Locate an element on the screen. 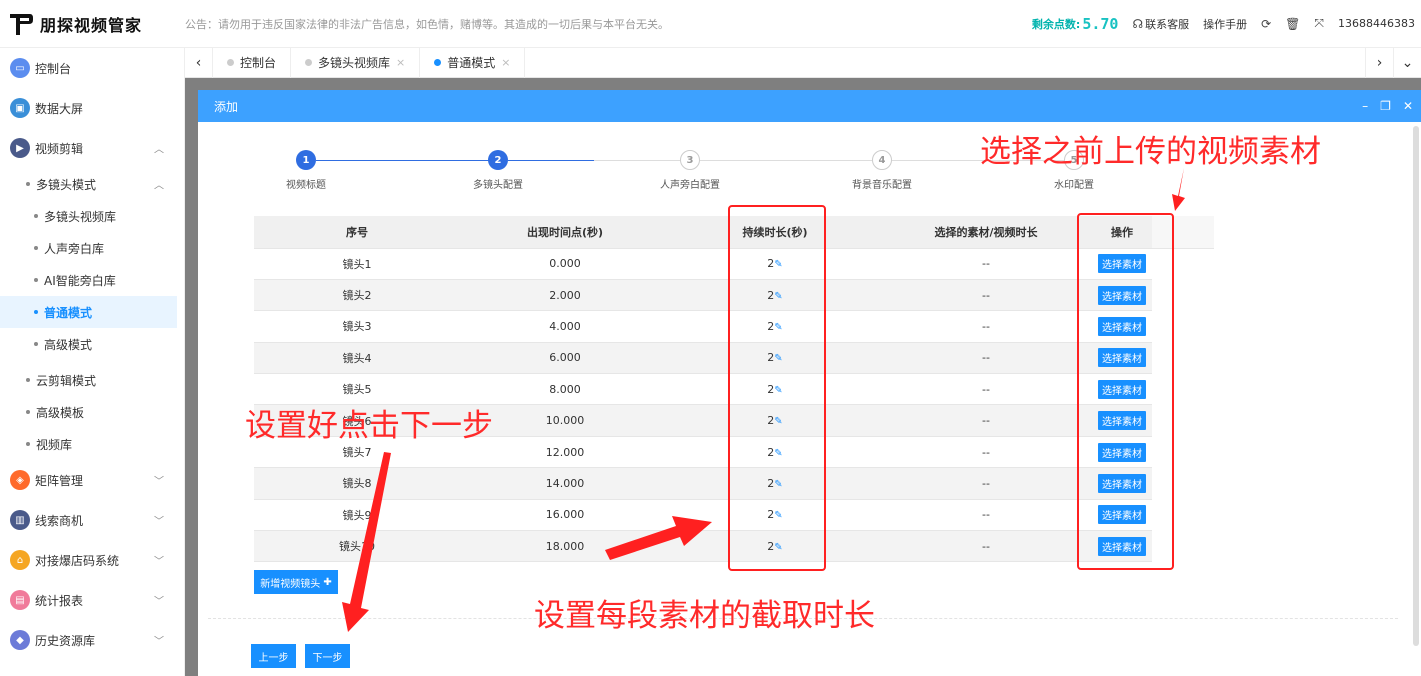  step-number: 4 is located at coordinates (882, 160).